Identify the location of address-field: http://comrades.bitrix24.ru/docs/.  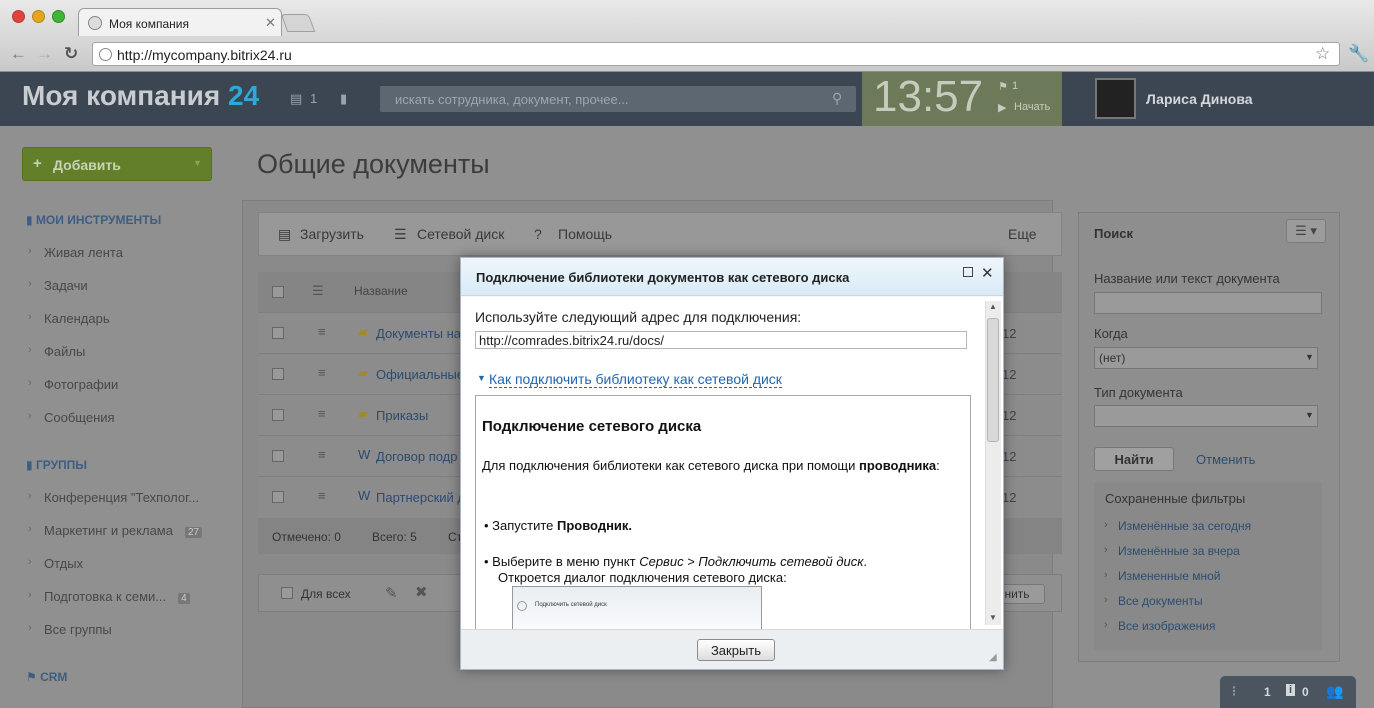
(721, 340).